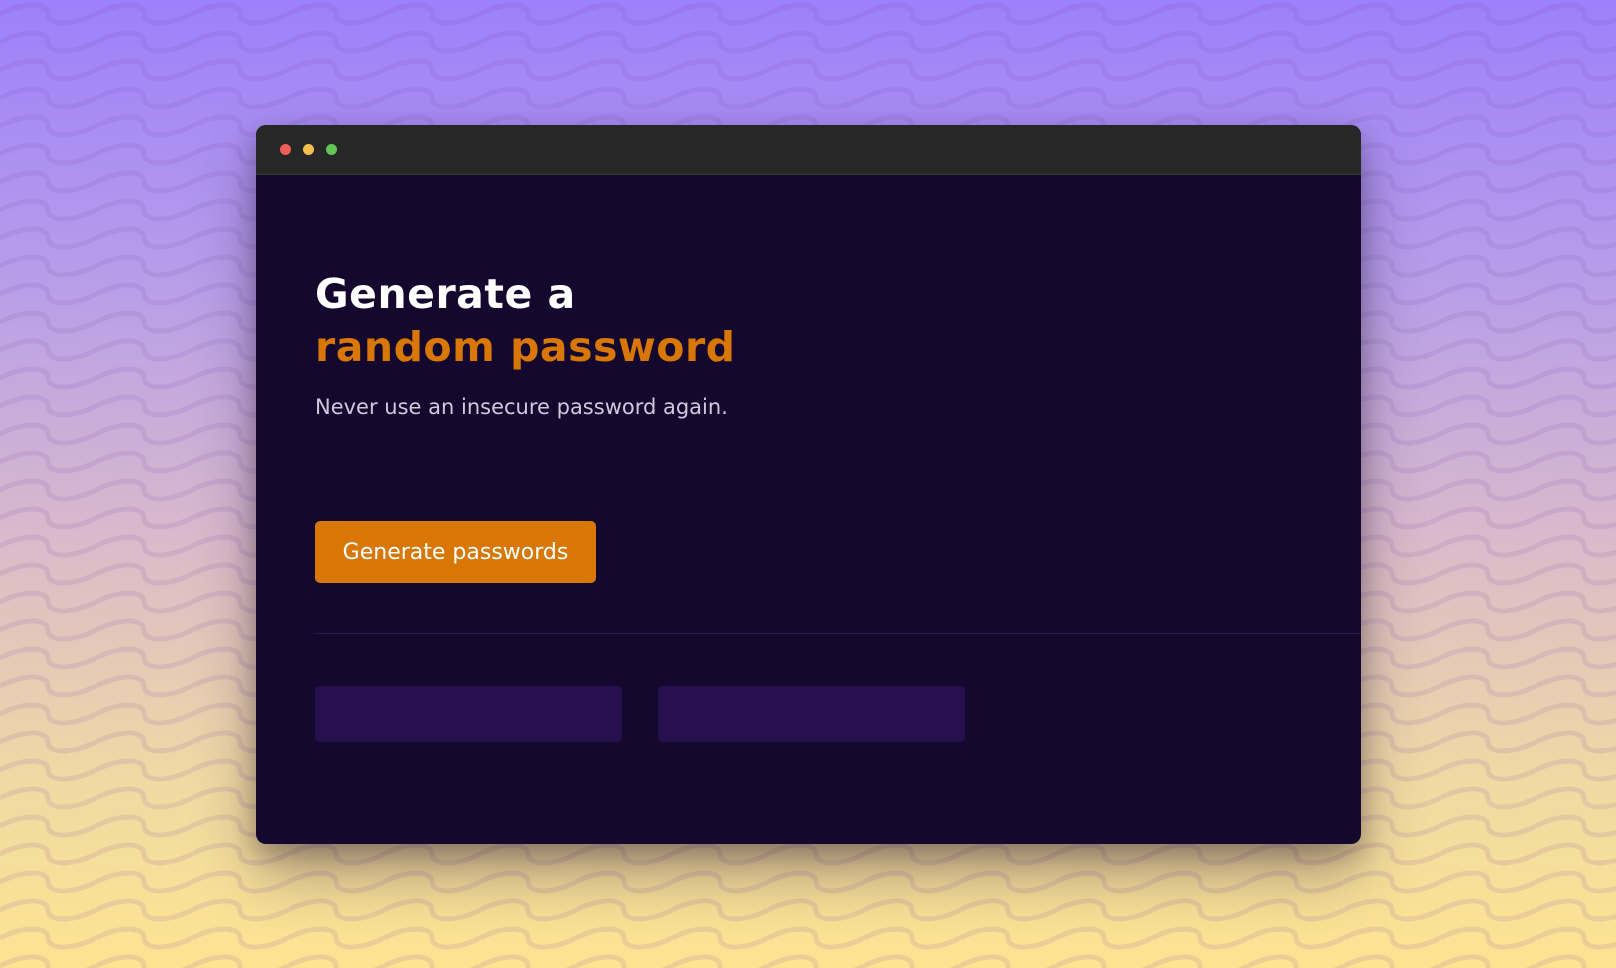  I want to click on page-subtitle: Never use an insecure password again., so click(521, 407).